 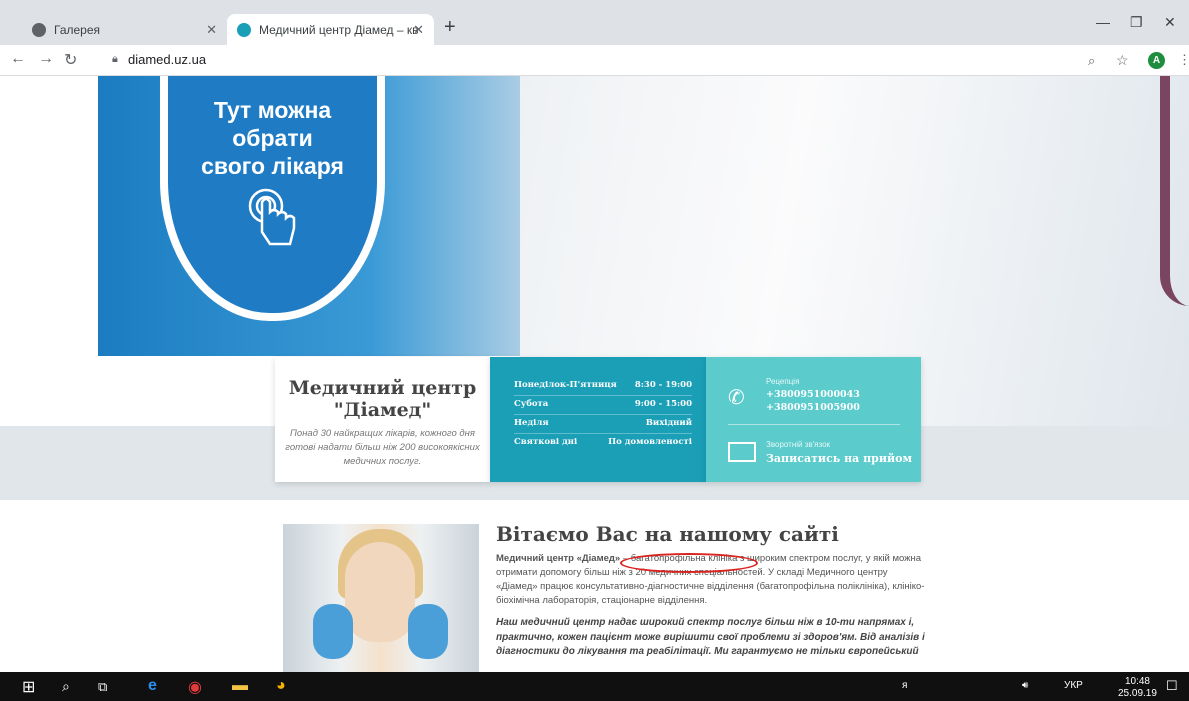 What do you see at coordinates (667, 534) in the screenshot?
I see `welcome-heading: Вітаємо Вас на нашому сайті` at bounding box center [667, 534].